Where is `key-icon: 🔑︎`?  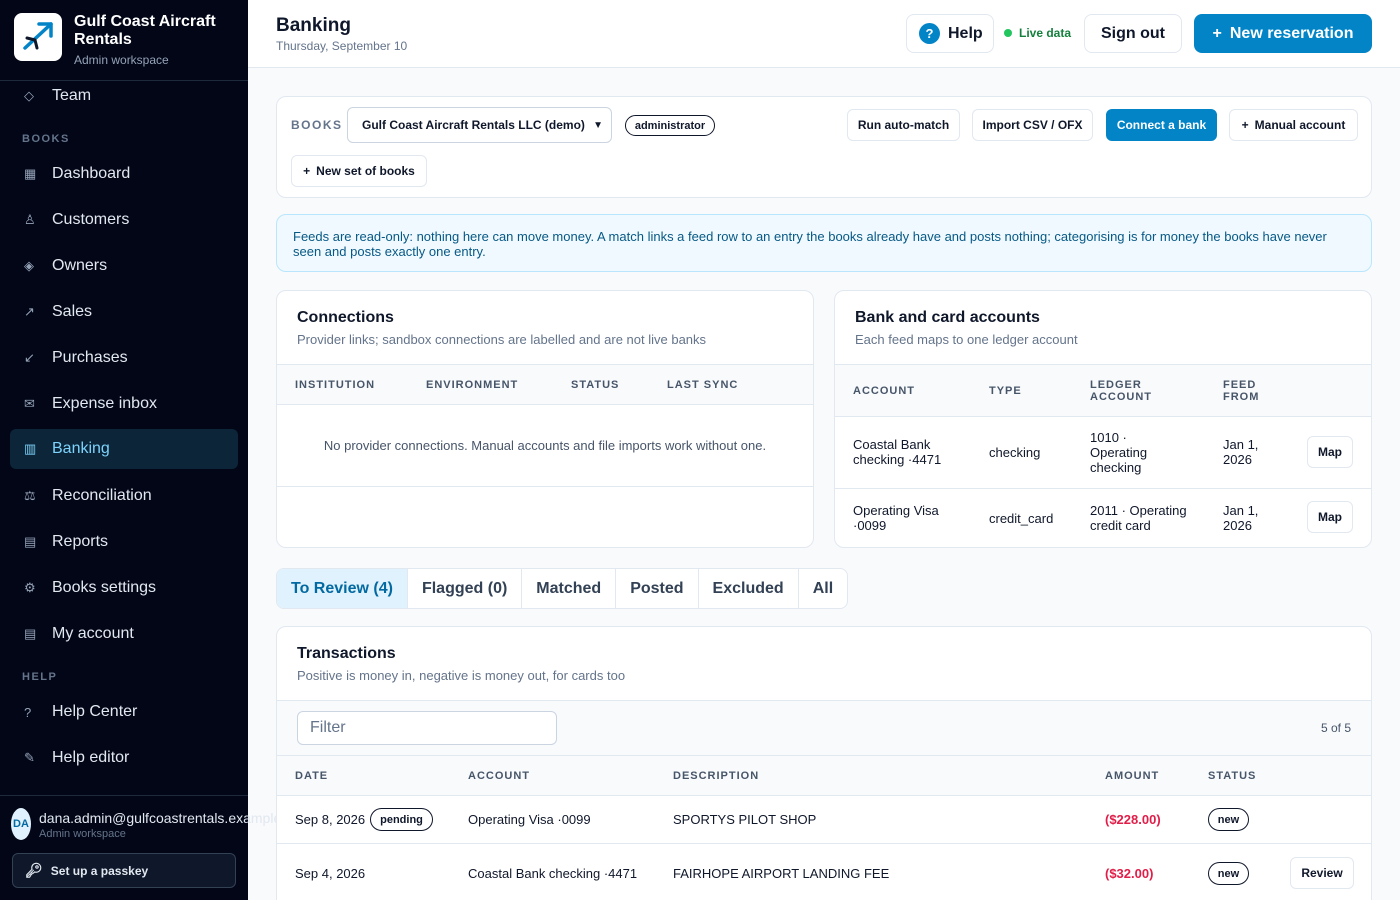 key-icon: 🔑︎ is located at coordinates (34, 870).